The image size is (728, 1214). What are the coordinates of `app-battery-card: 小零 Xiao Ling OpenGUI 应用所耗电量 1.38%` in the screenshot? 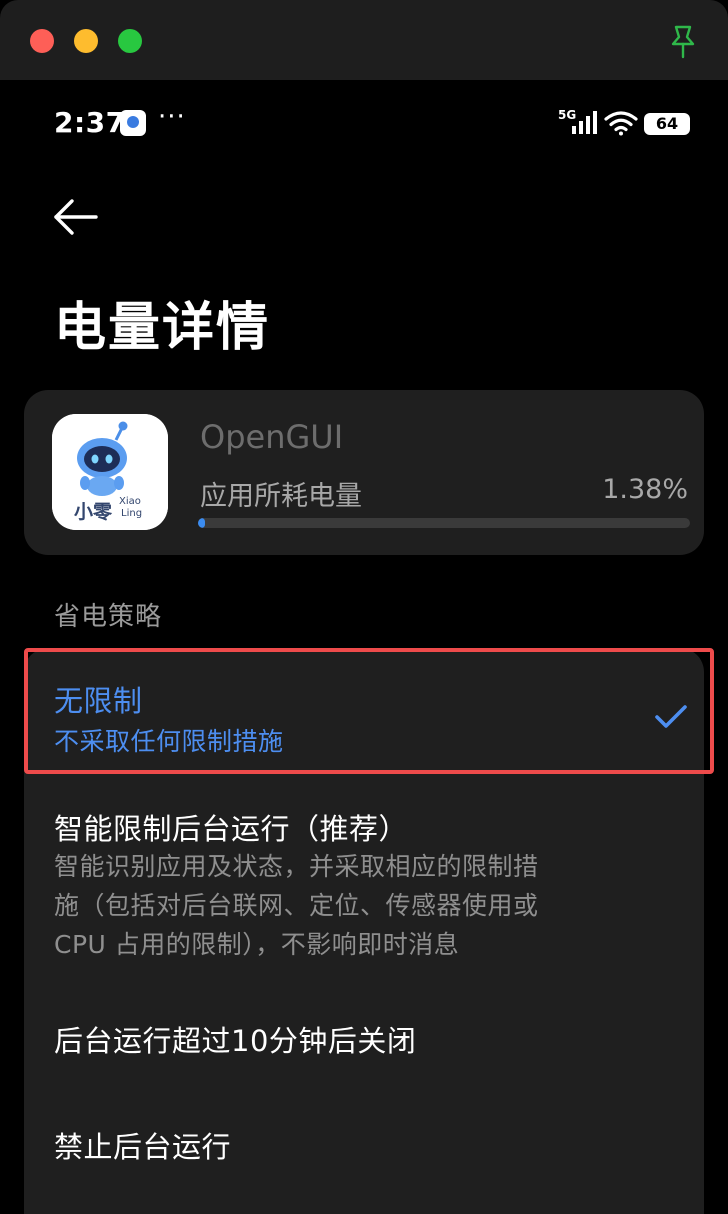 It's located at (364, 472).